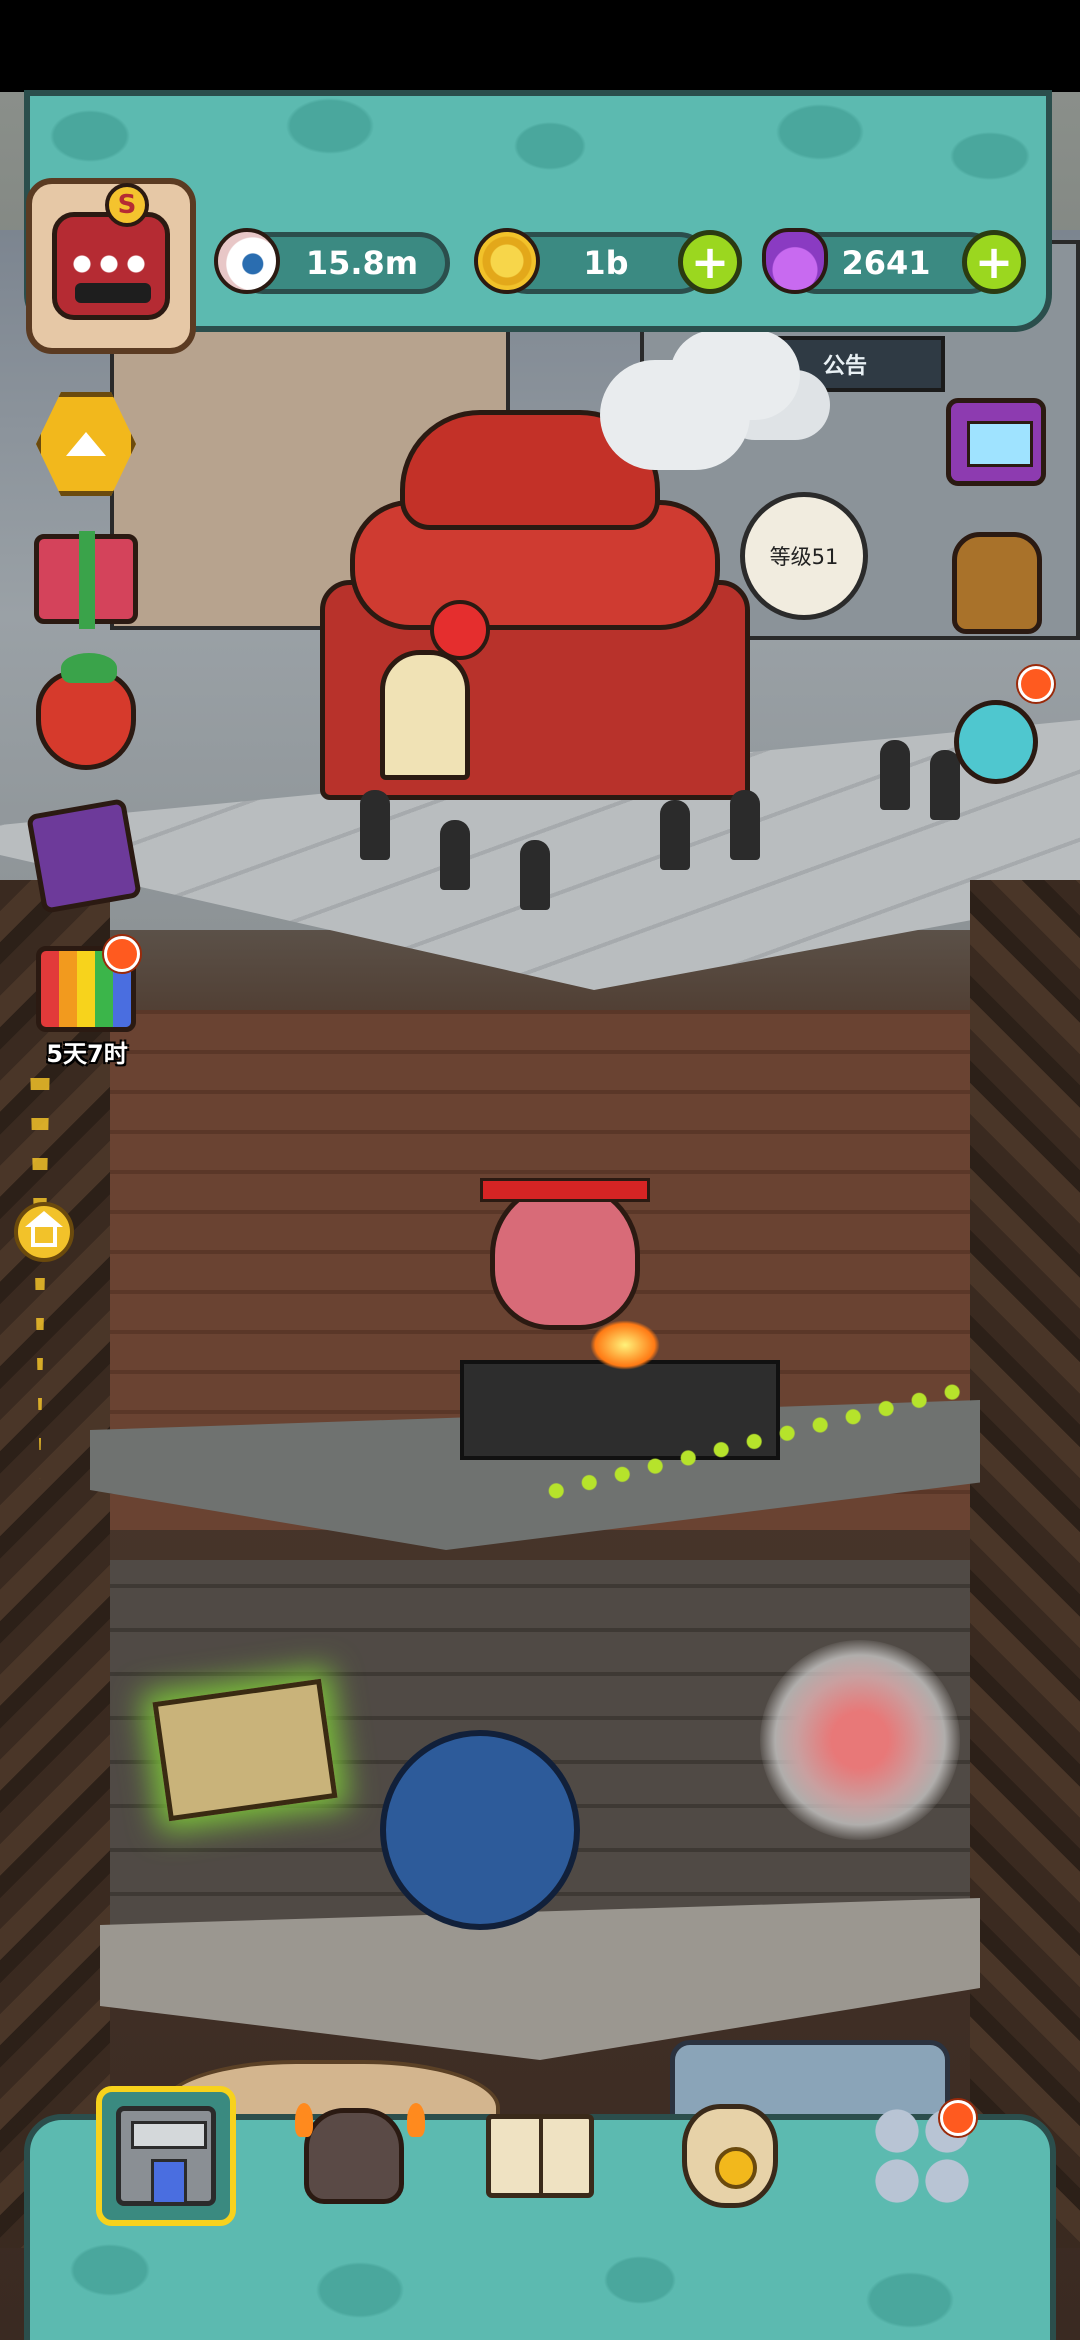 This screenshot has height=2340, width=1080. What do you see at coordinates (996, 742) in the screenshot?
I see `event-toy-button` at bounding box center [996, 742].